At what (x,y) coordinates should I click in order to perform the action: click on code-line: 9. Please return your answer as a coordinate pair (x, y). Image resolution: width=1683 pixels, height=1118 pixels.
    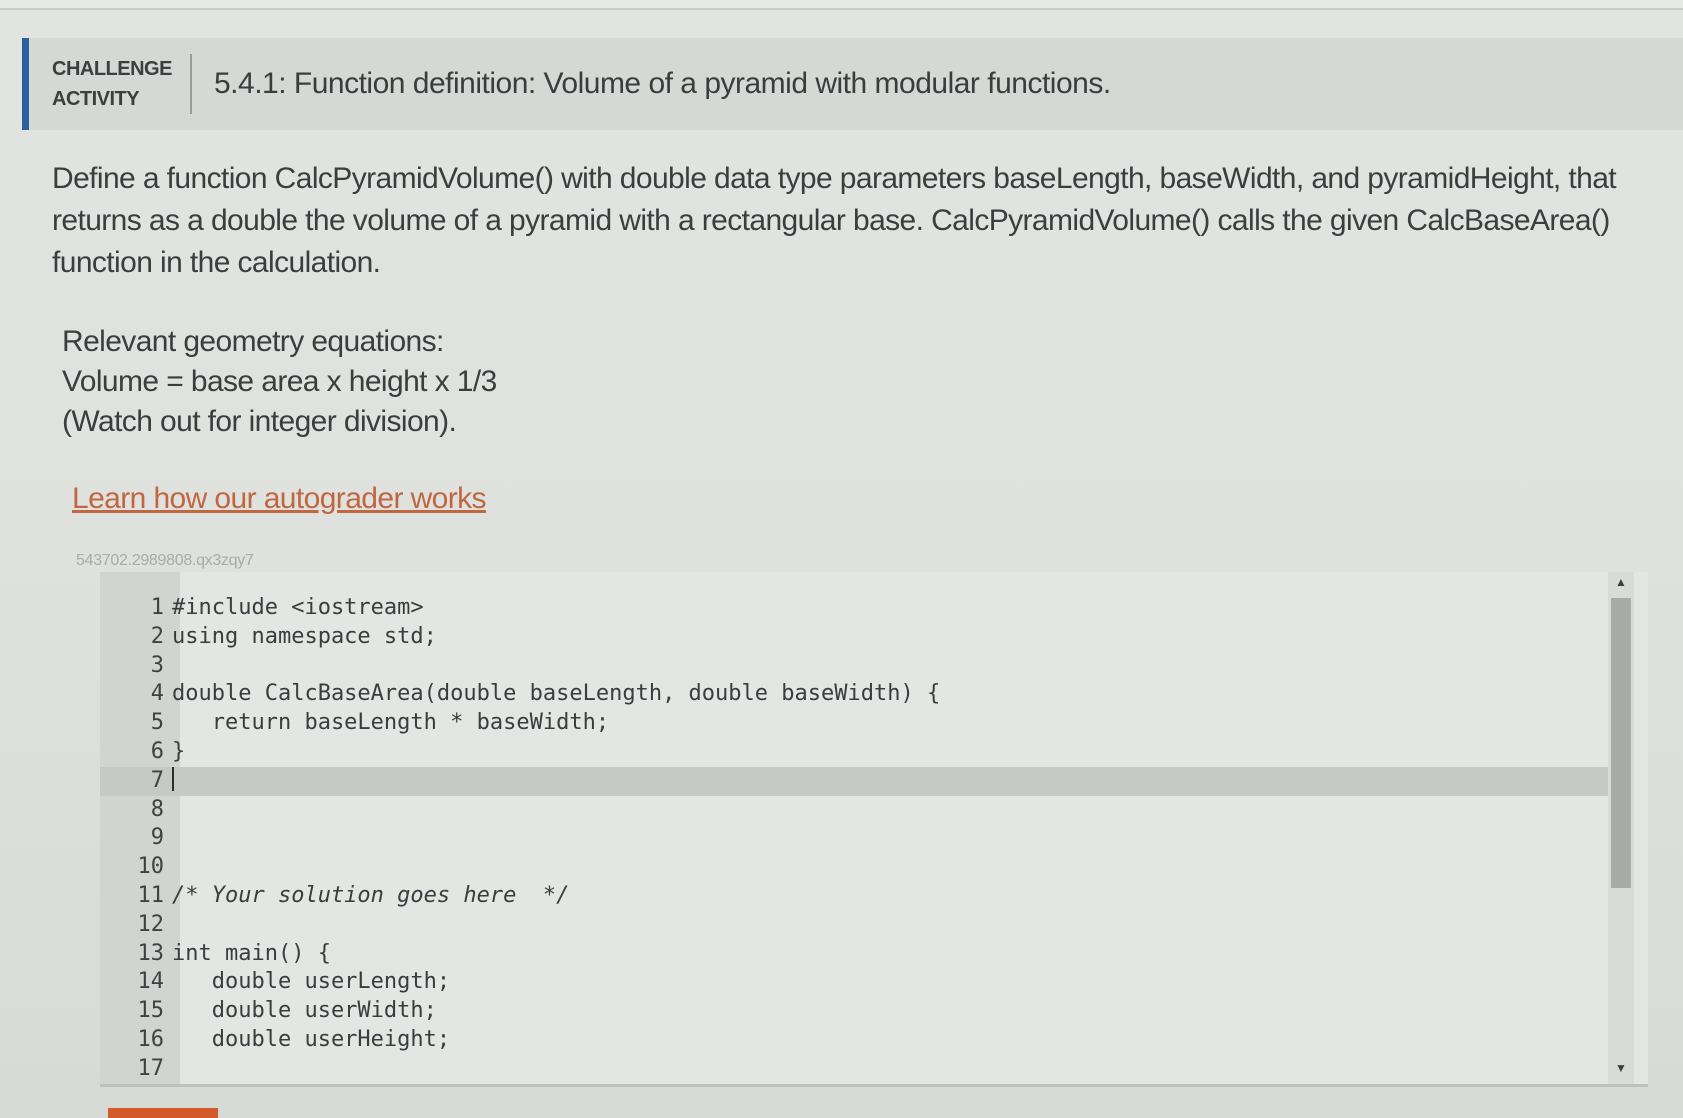
    Looking at the image, I should click on (860, 838).